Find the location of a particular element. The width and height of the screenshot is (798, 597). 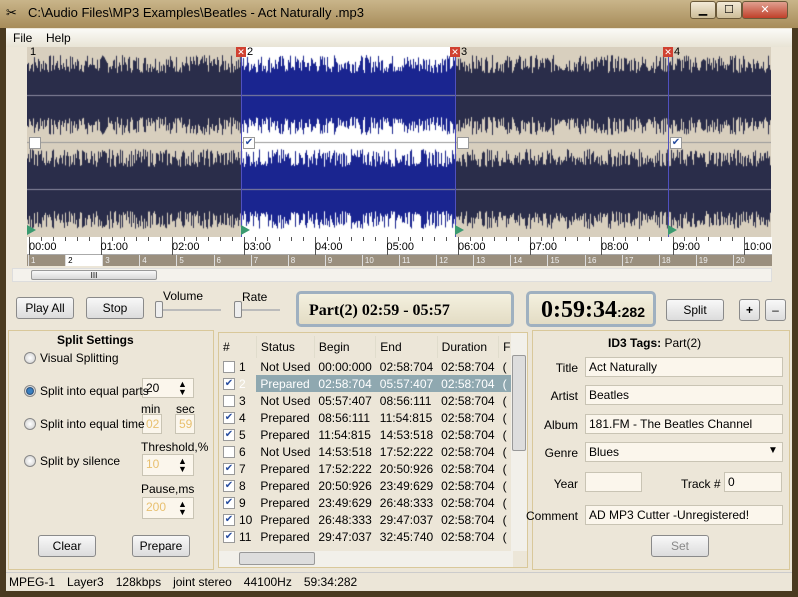

horizontal-scrollbar: III is located at coordinates (392, 275).